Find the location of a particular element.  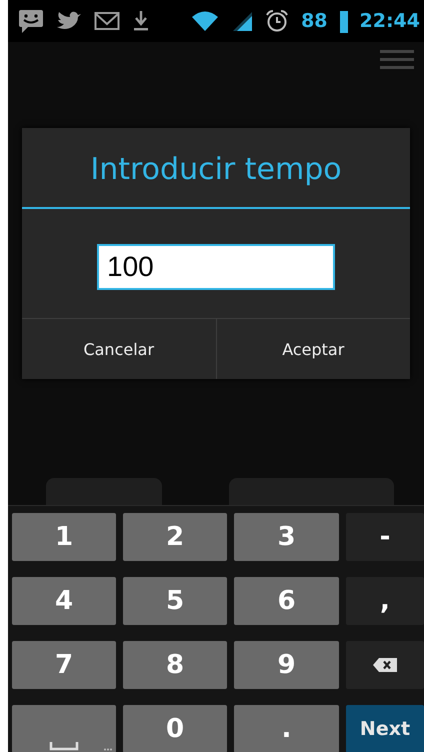

menu-icon is located at coordinates (397, 60).